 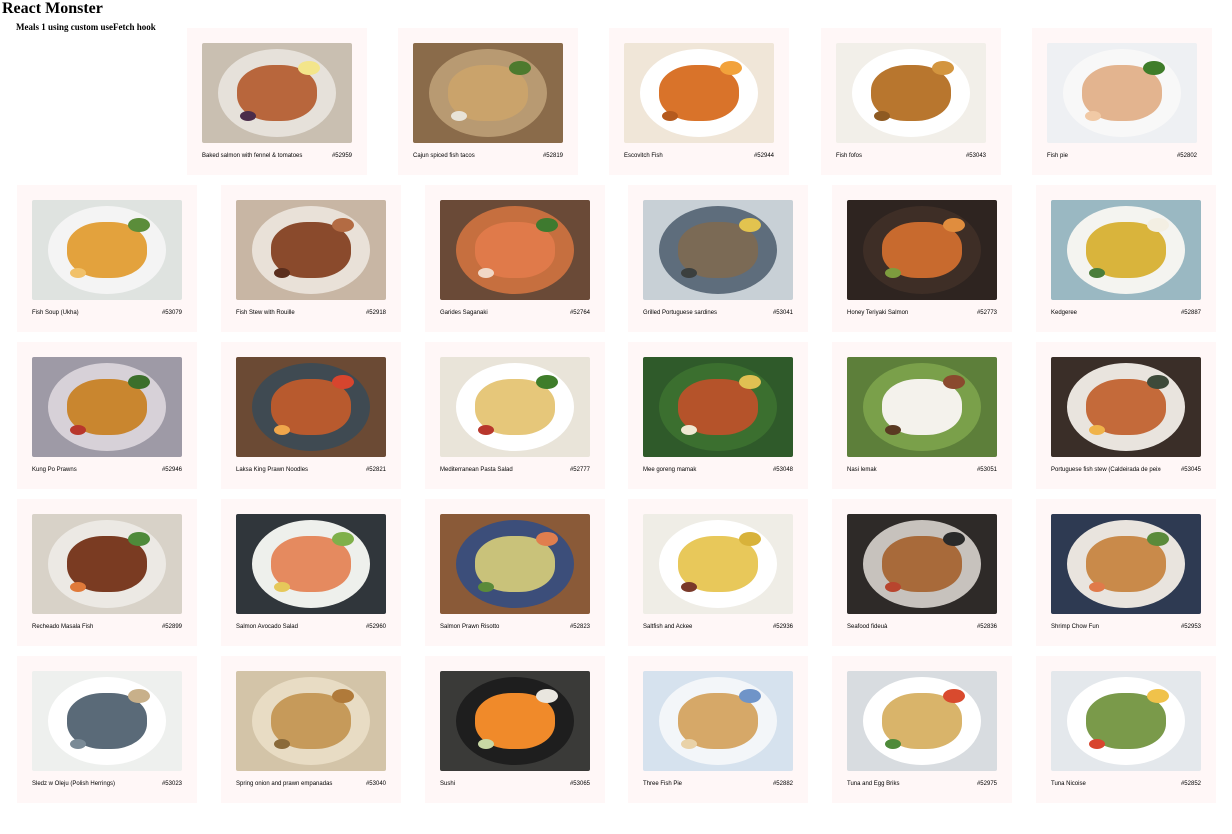 I want to click on meal-id: #53041, so click(x=782, y=313).